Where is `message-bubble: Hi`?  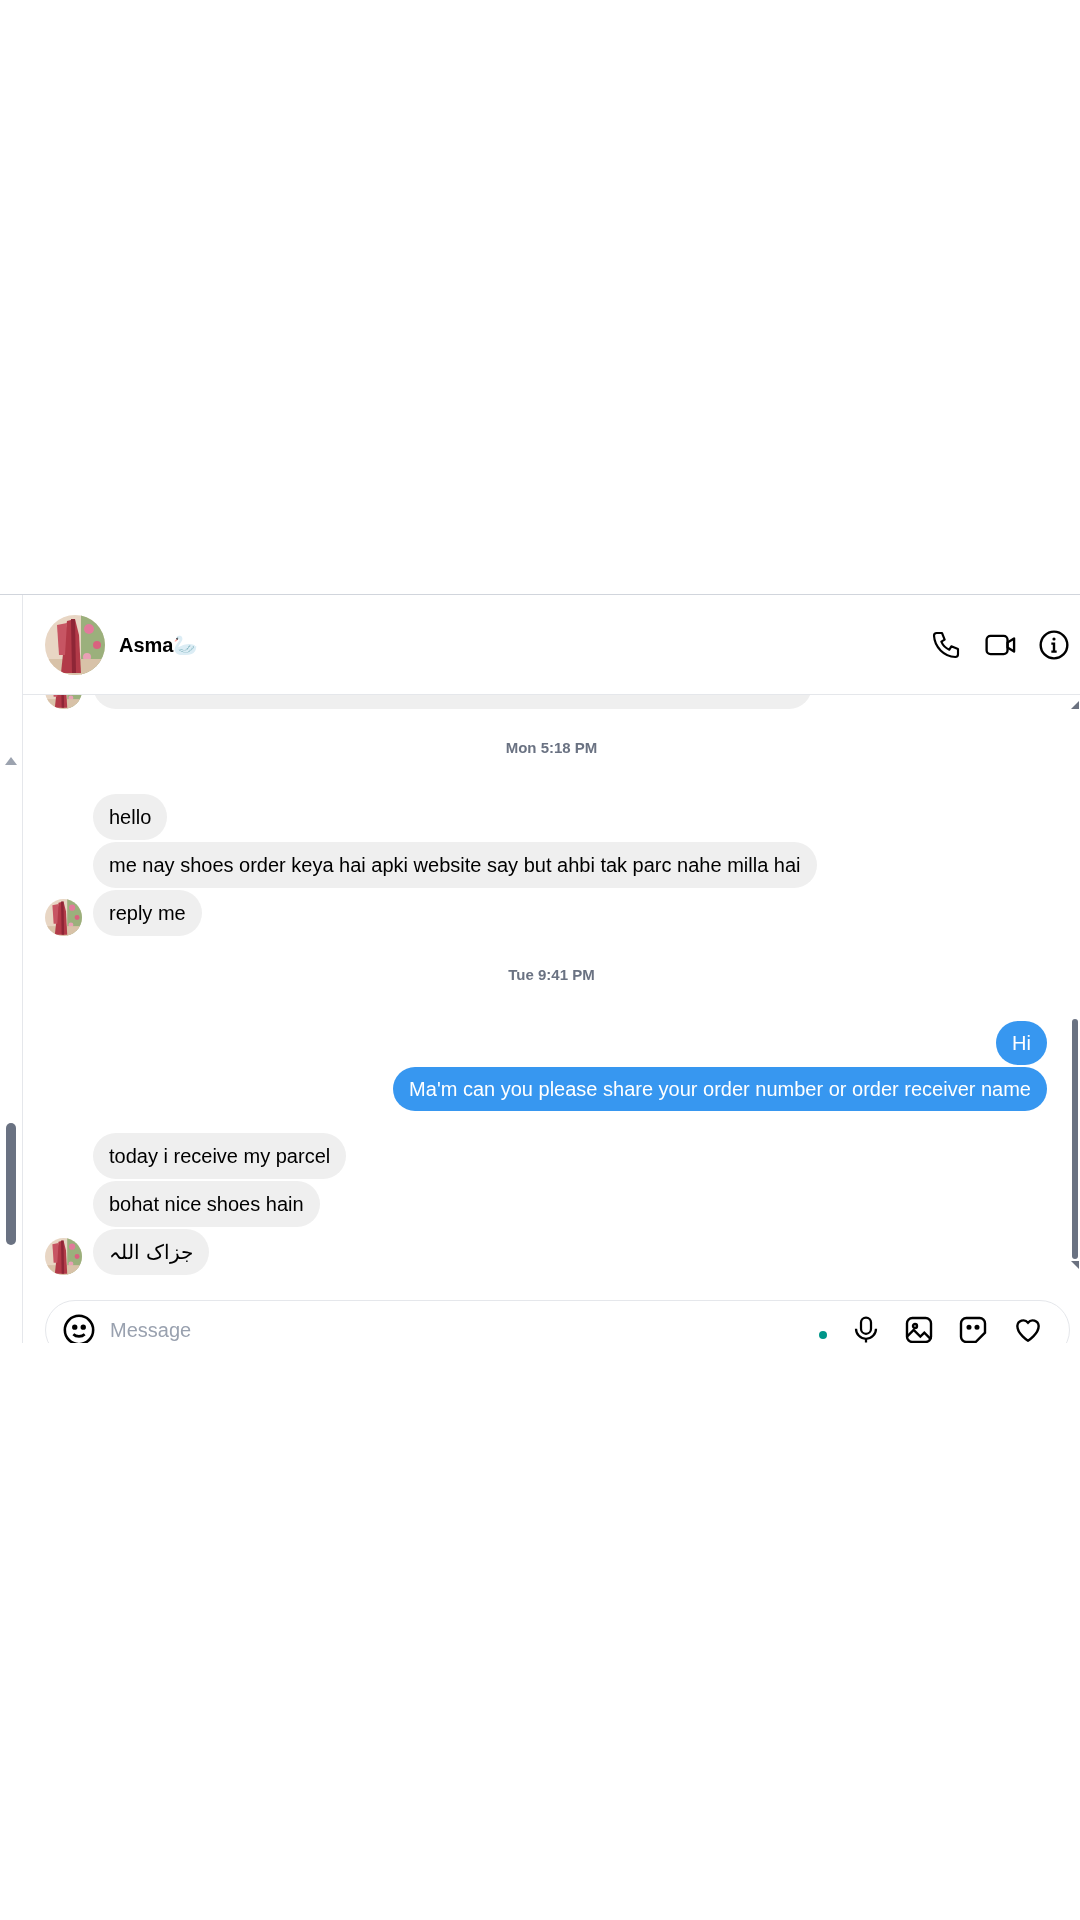 message-bubble: Hi is located at coordinates (1021, 1043).